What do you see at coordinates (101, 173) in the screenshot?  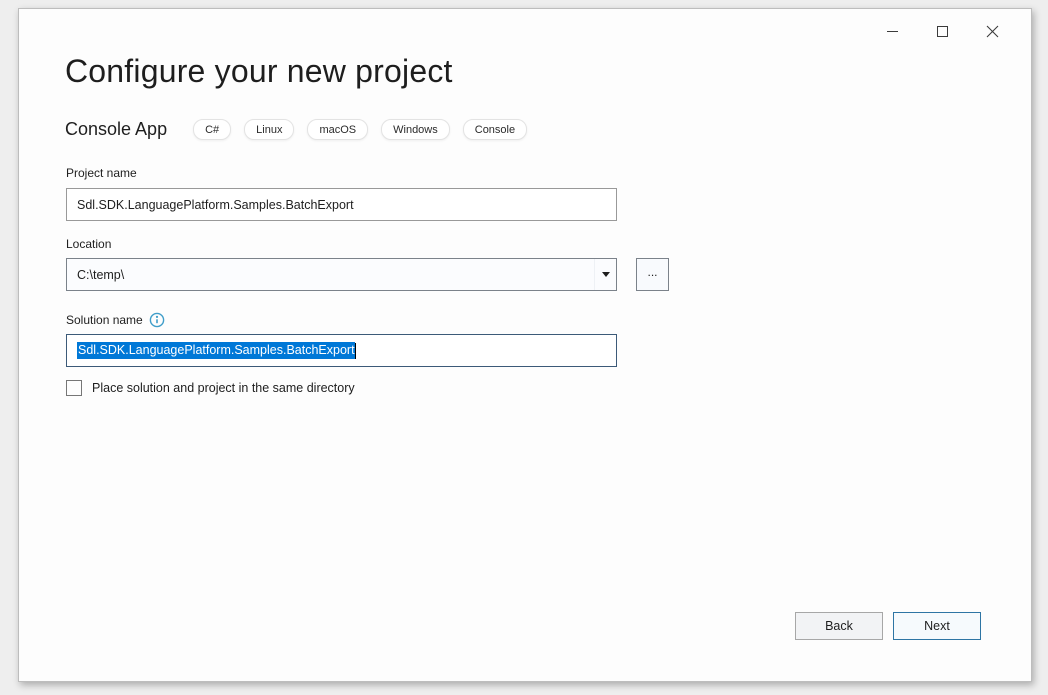 I see `project-name-label: Project name` at bounding box center [101, 173].